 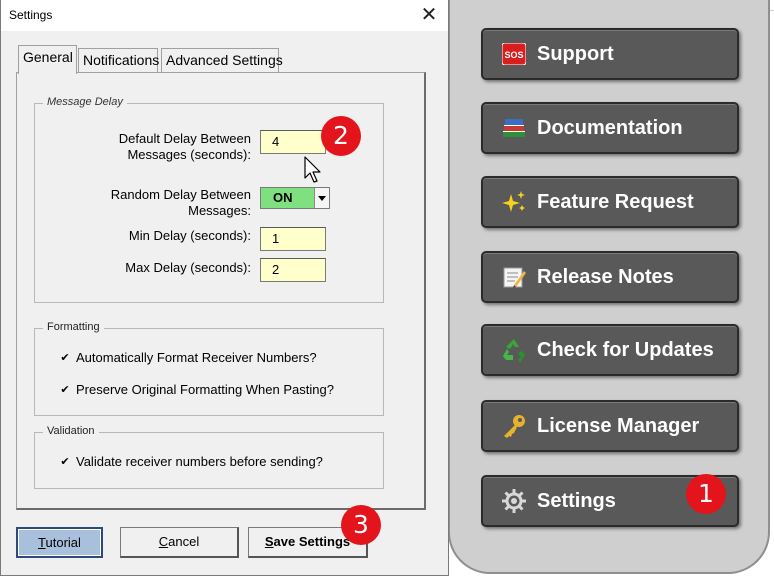 What do you see at coordinates (618, 425) in the screenshot?
I see `license-manager-label: License Manager` at bounding box center [618, 425].